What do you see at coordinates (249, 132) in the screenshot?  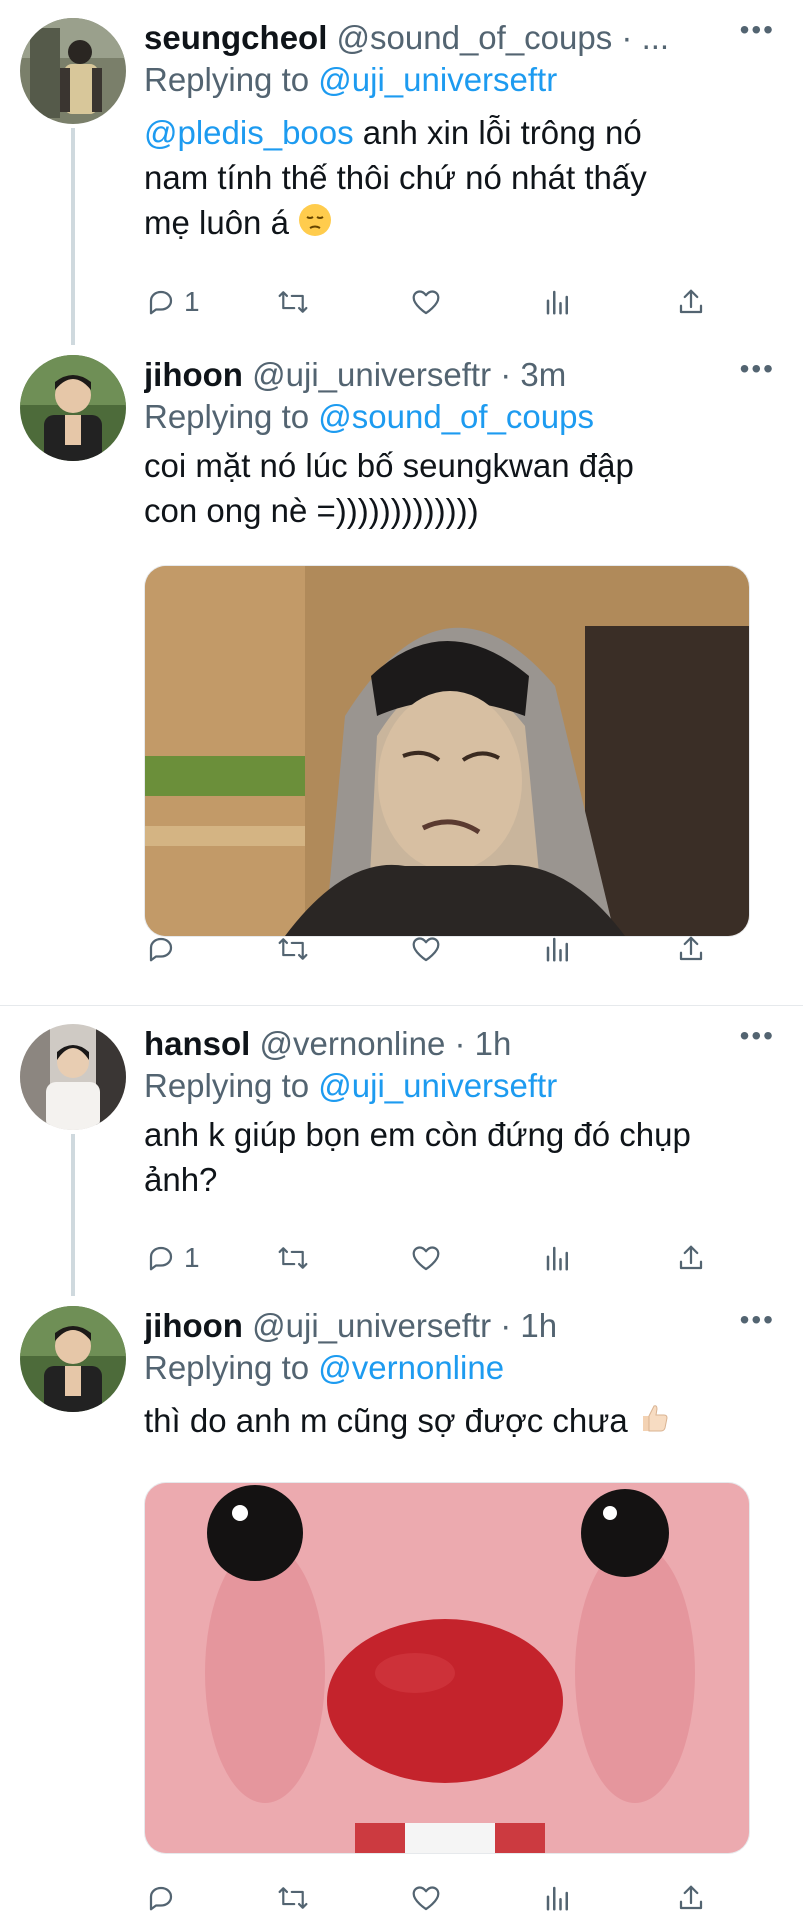 I see `mention-link: @pledis_boos` at bounding box center [249, 132].